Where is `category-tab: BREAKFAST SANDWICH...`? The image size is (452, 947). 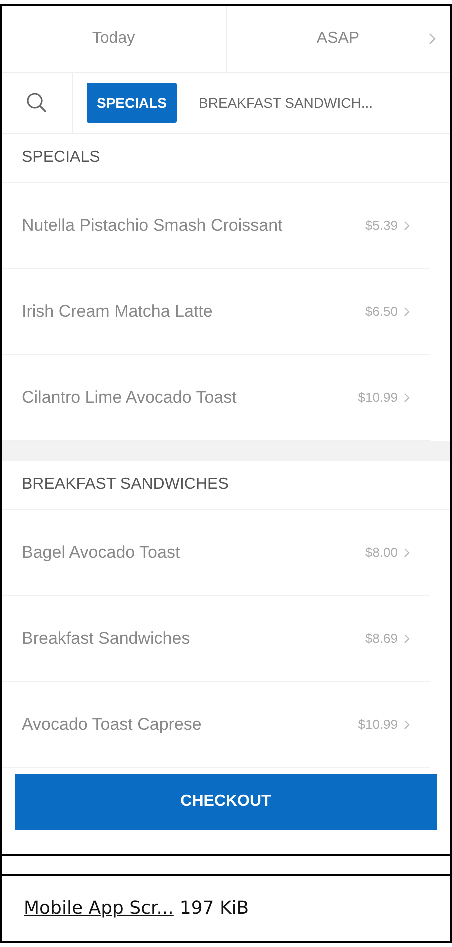 category-tab: BREAKFAST SANDWICH... is located at coordinates (286, 103).